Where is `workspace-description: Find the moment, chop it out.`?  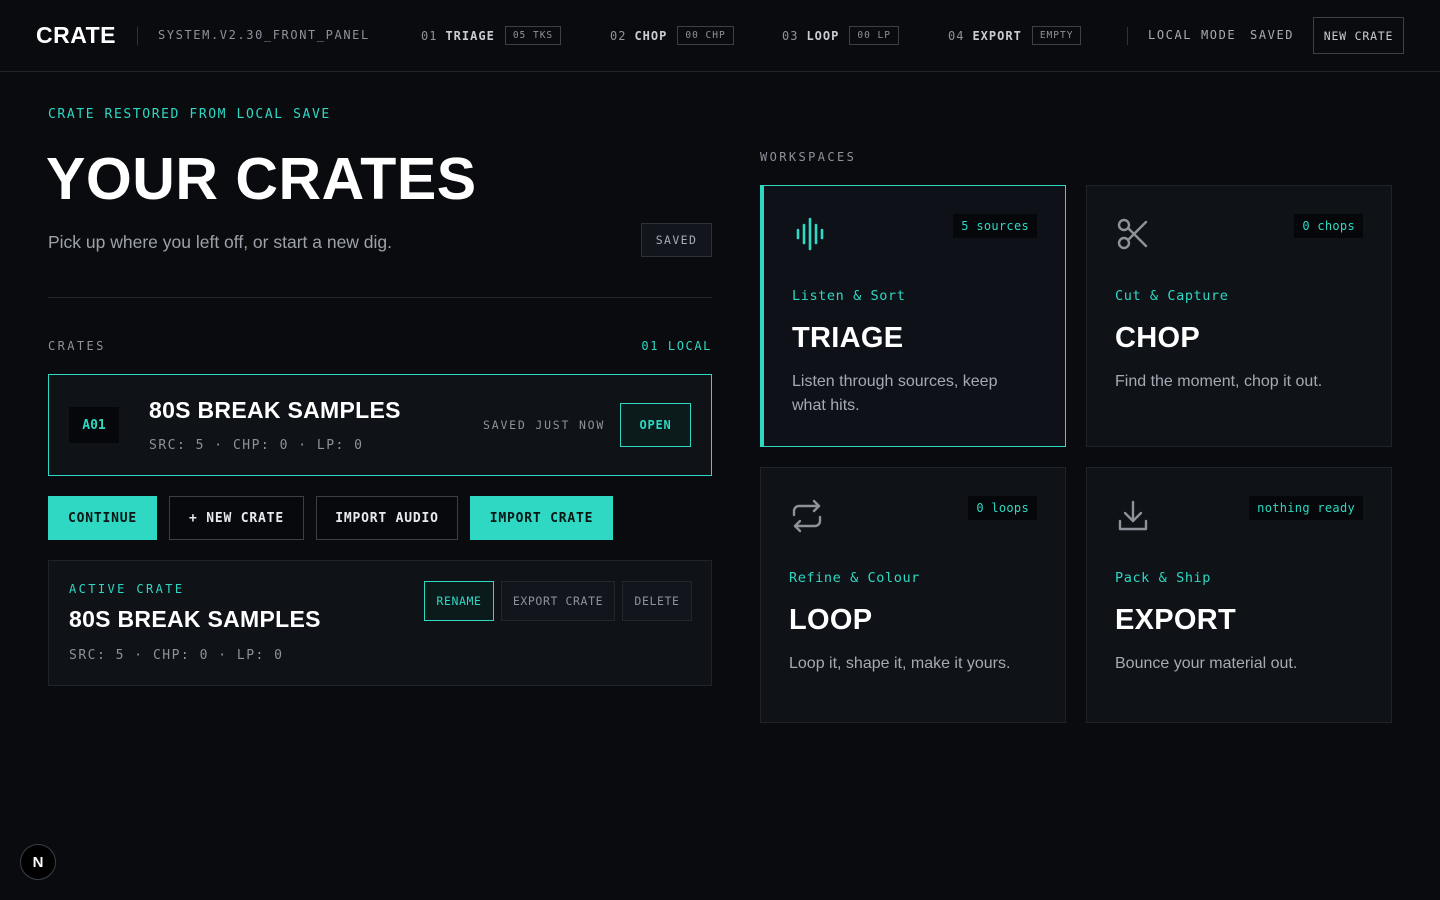 workspace-description: Find the moment, chop it out. is located at coordinates (1219, 381).